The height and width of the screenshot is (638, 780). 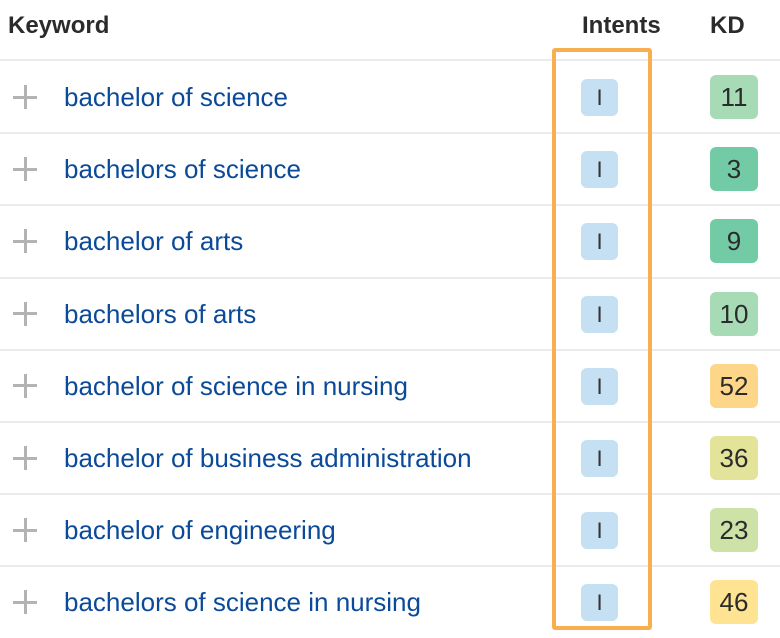 What do you see at coordinates (58, 26) in the screenshot?
I see `column-header-keyword: Keyword` at bounding box center [58, 26].